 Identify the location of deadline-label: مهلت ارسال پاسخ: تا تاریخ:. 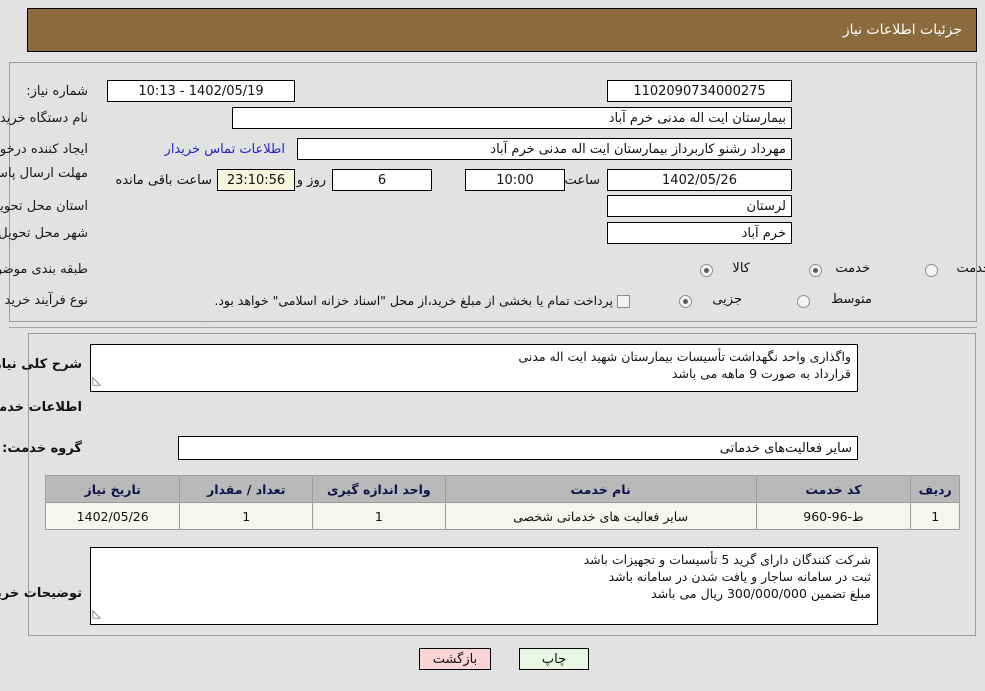
(44, 173).